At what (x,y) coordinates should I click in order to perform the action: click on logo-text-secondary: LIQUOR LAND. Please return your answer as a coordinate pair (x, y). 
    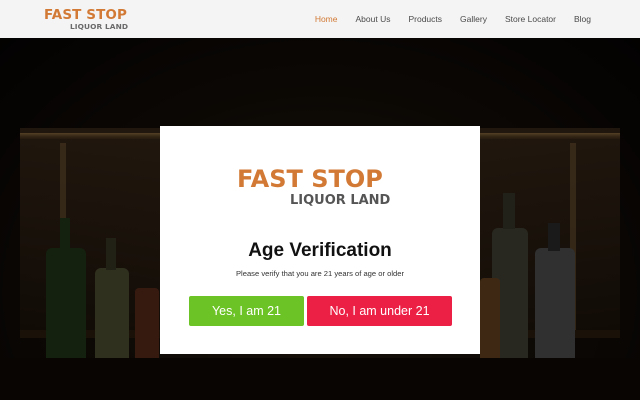
    Looking at the image, I should click on (99, 26).